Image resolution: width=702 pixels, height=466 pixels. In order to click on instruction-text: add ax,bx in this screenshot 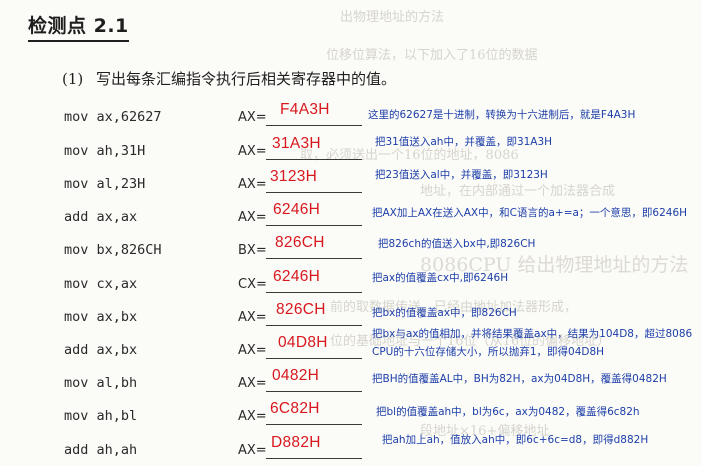, I will do `click(101, 350)`.